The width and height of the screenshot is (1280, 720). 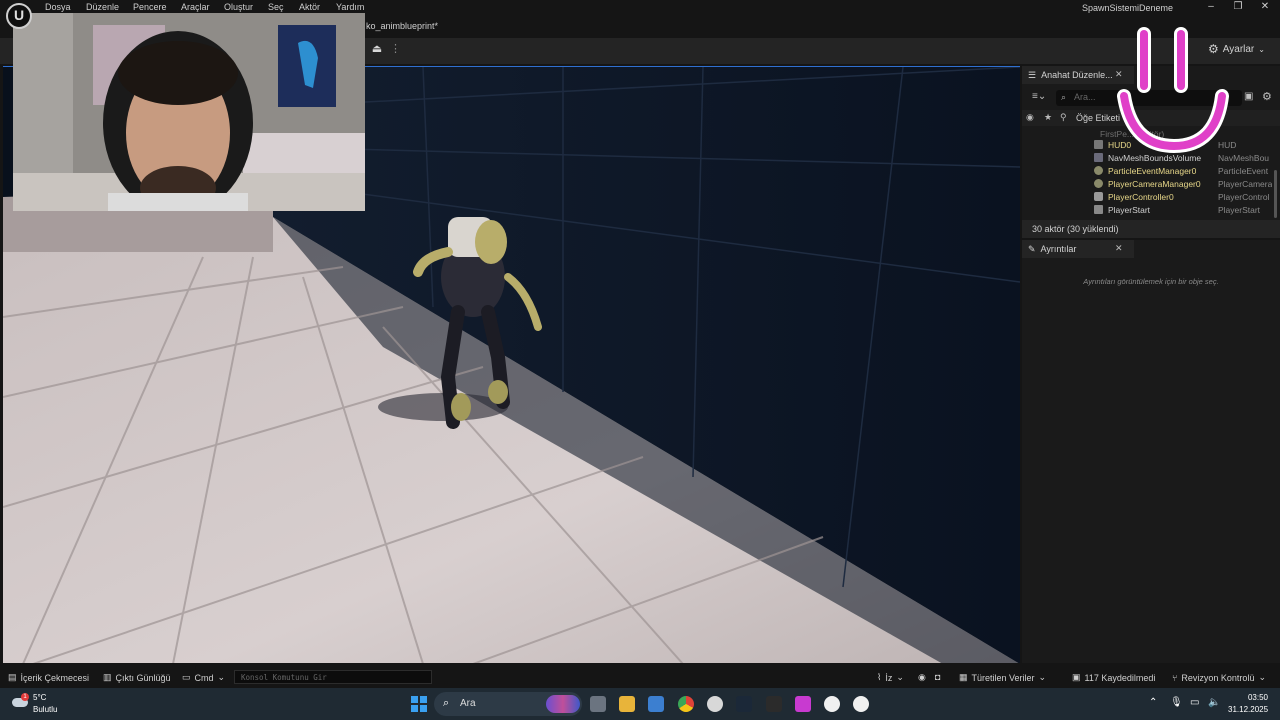 I want to click on output-log-label: Çıktı Günlüğü, so click(x=143, y=677).